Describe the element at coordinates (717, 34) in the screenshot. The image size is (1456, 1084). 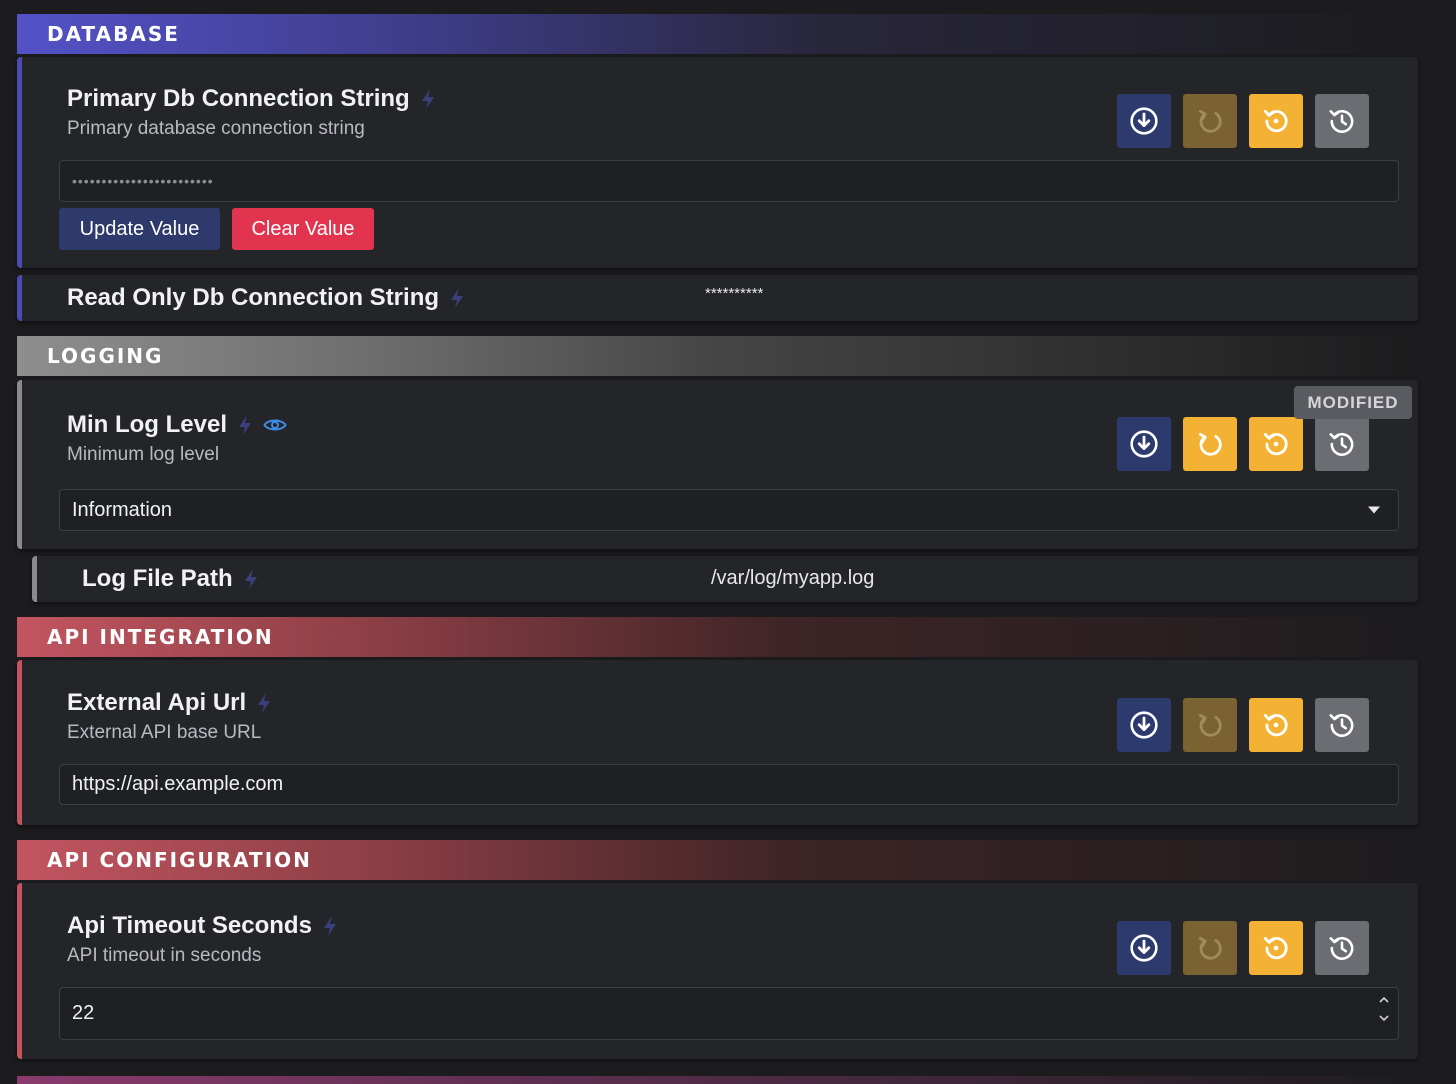
I see `section-header-database: DATABASE` at that location.